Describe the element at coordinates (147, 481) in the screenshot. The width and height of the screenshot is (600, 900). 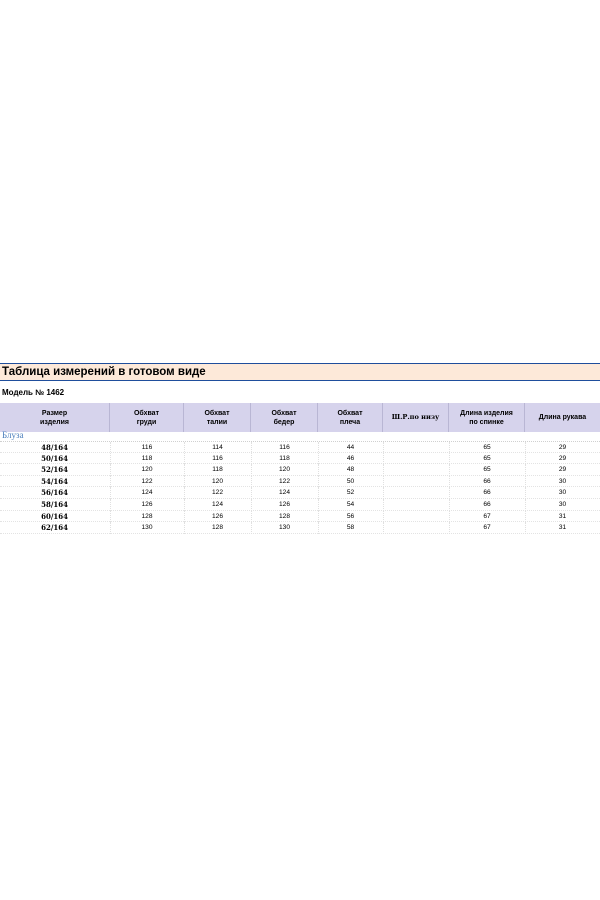
I see `cell-chest: 122` at that location.